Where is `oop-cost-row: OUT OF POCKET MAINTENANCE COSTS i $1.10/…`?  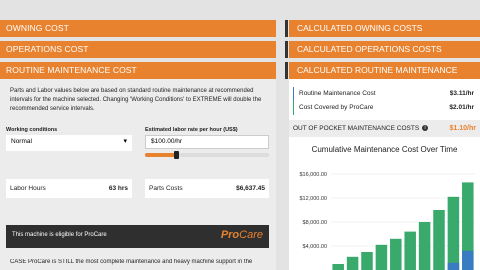 oop-cost-row: OUT OF POCKET MAINTENANCE COSTS i $1.10/… is located at coordinates (384, 128).